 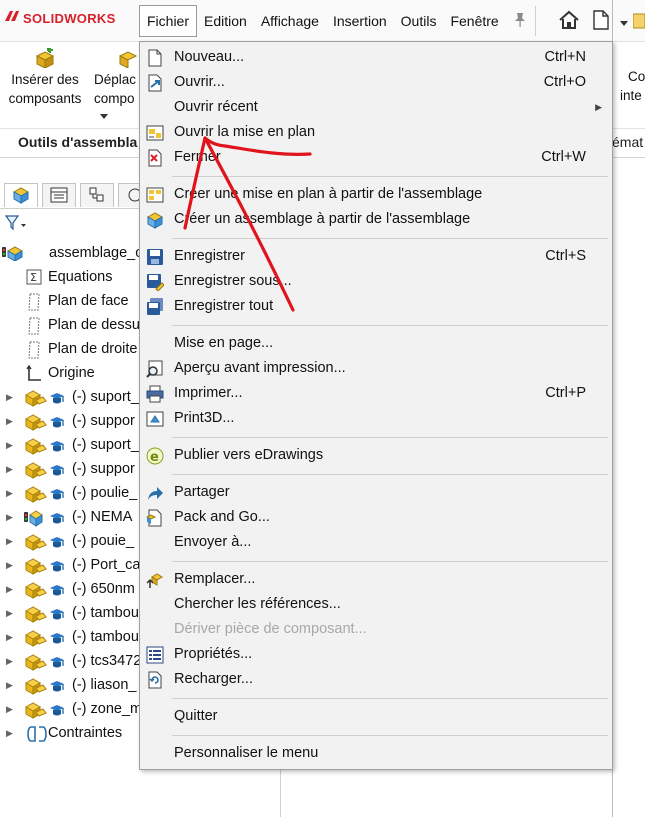 What do you see at coordinates (569, 21) in the screenshot?
I see `home-icon` at bounding box center [569, 21].